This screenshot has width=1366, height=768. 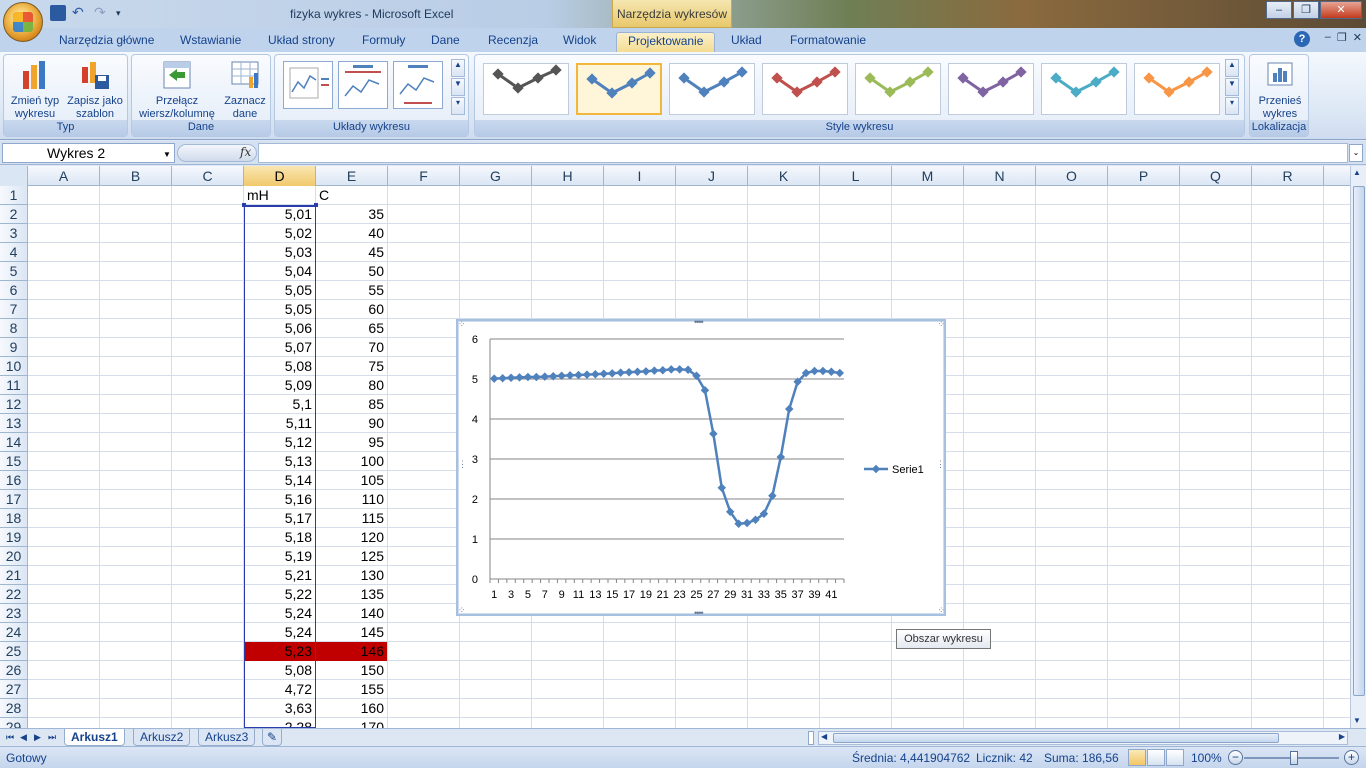 I want to click on scroll-right-icon: ▶, so click(x=1342, y=736).